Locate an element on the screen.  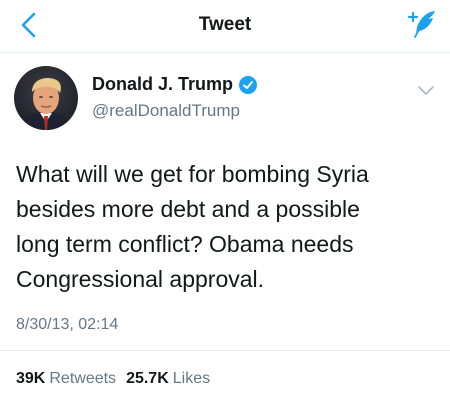
retweets-label: Retweets is located at coordinates (83, 378).